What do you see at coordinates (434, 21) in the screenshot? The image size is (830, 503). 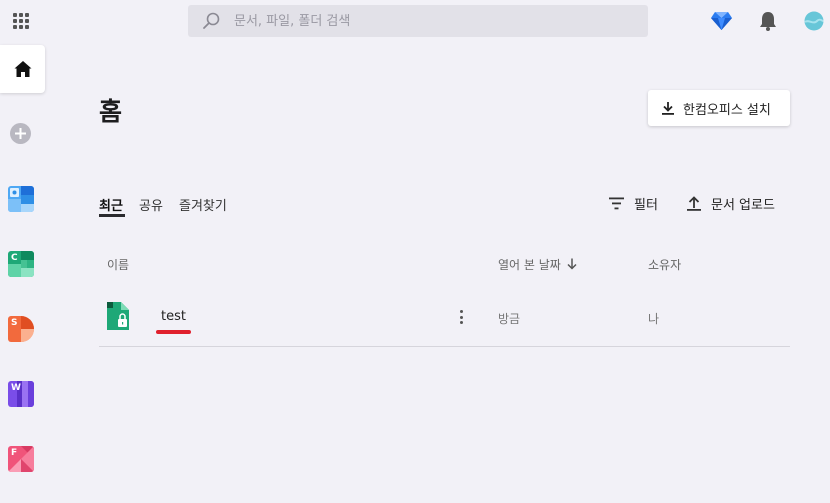 I see `search-input` at bounding box center [434, 21].